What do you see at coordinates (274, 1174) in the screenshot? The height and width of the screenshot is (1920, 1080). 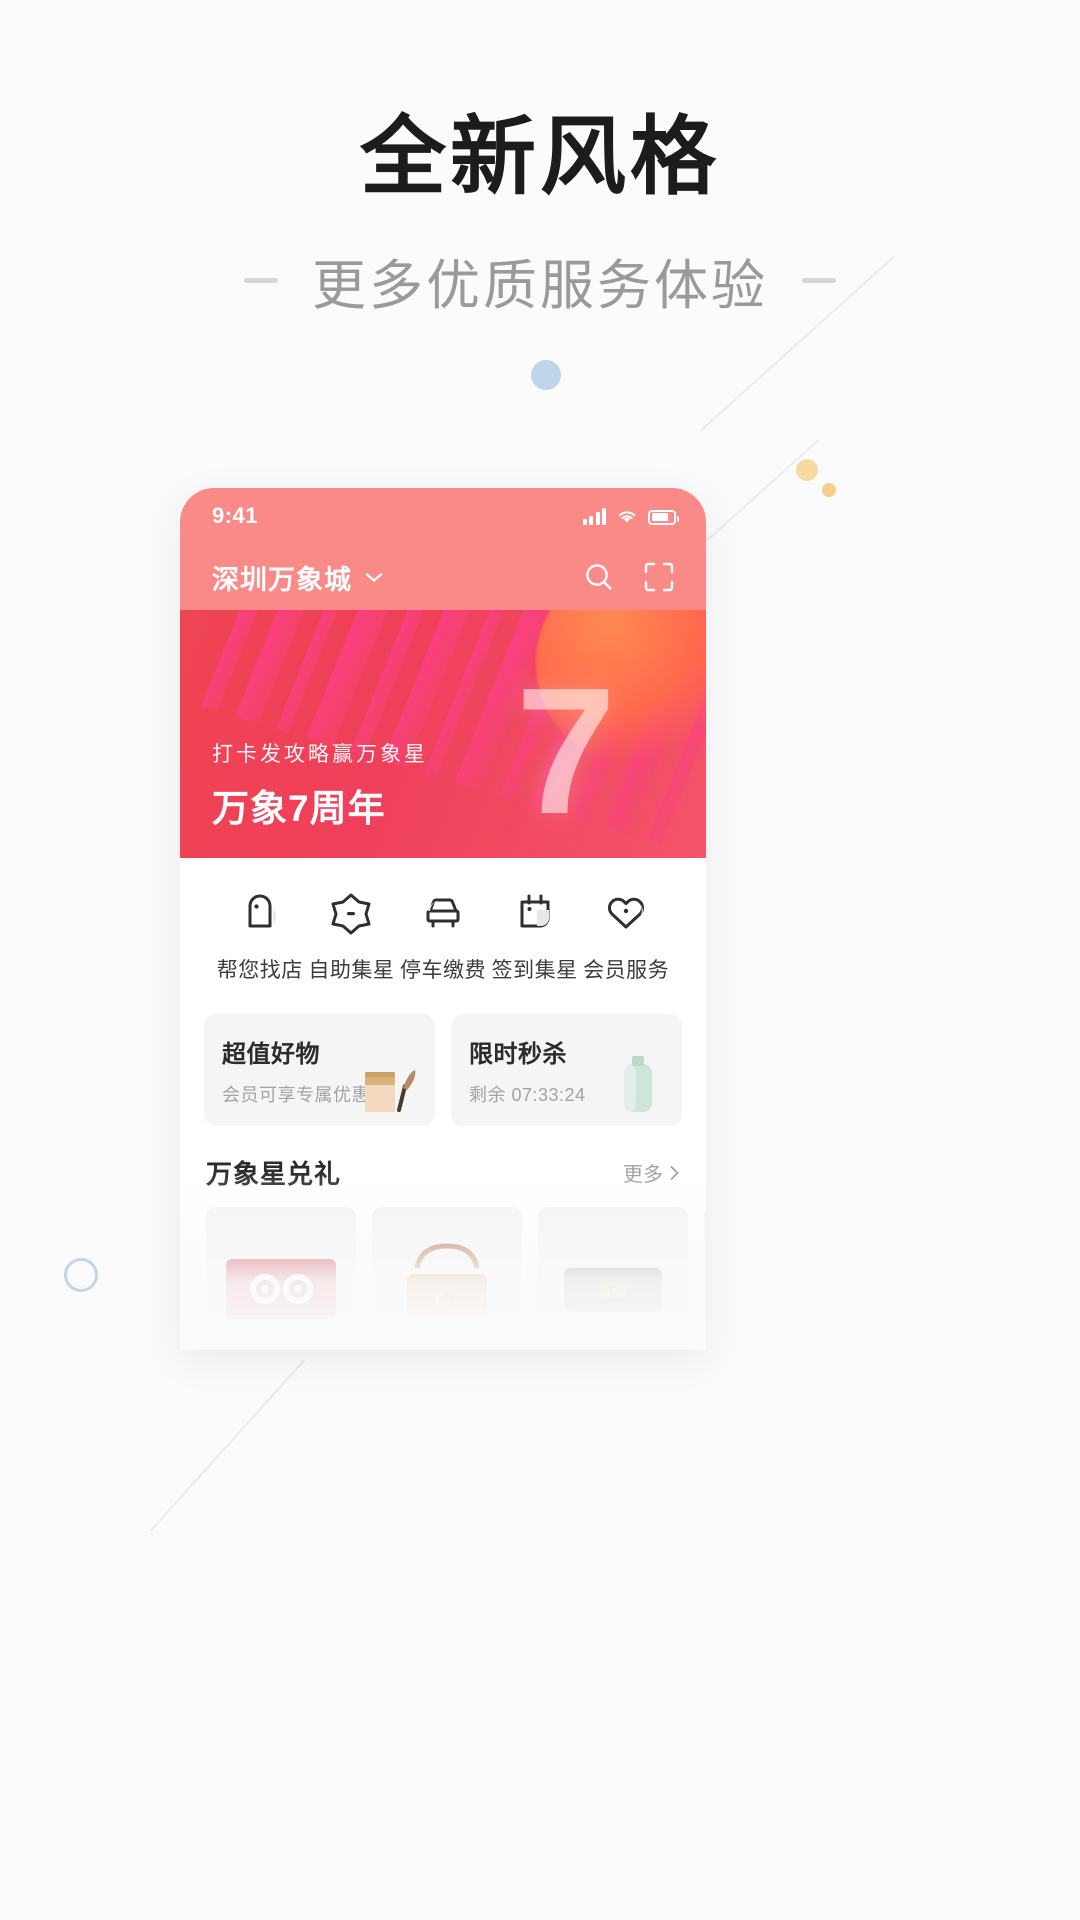 I see `gift-section-title: 万象星兑礼` at bounding box center [274, 1174].